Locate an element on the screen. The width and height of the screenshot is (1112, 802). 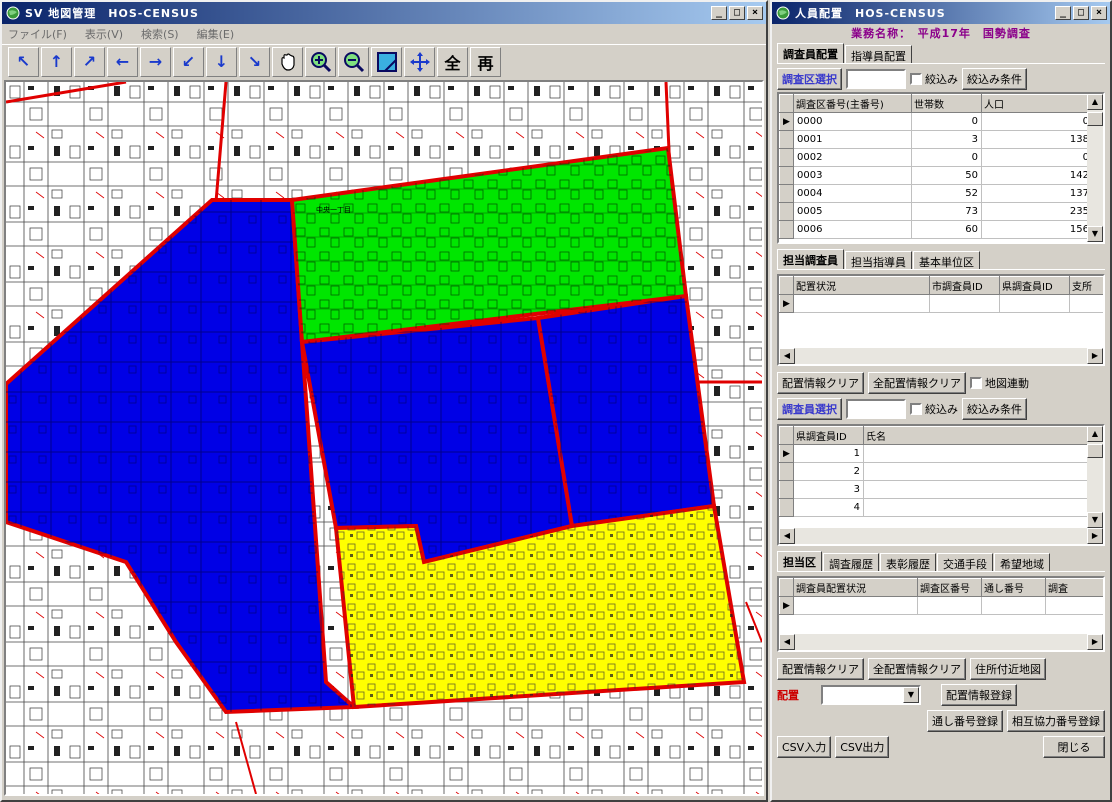
close-window-button: 閉じる is located at coordinates (1074, 747).